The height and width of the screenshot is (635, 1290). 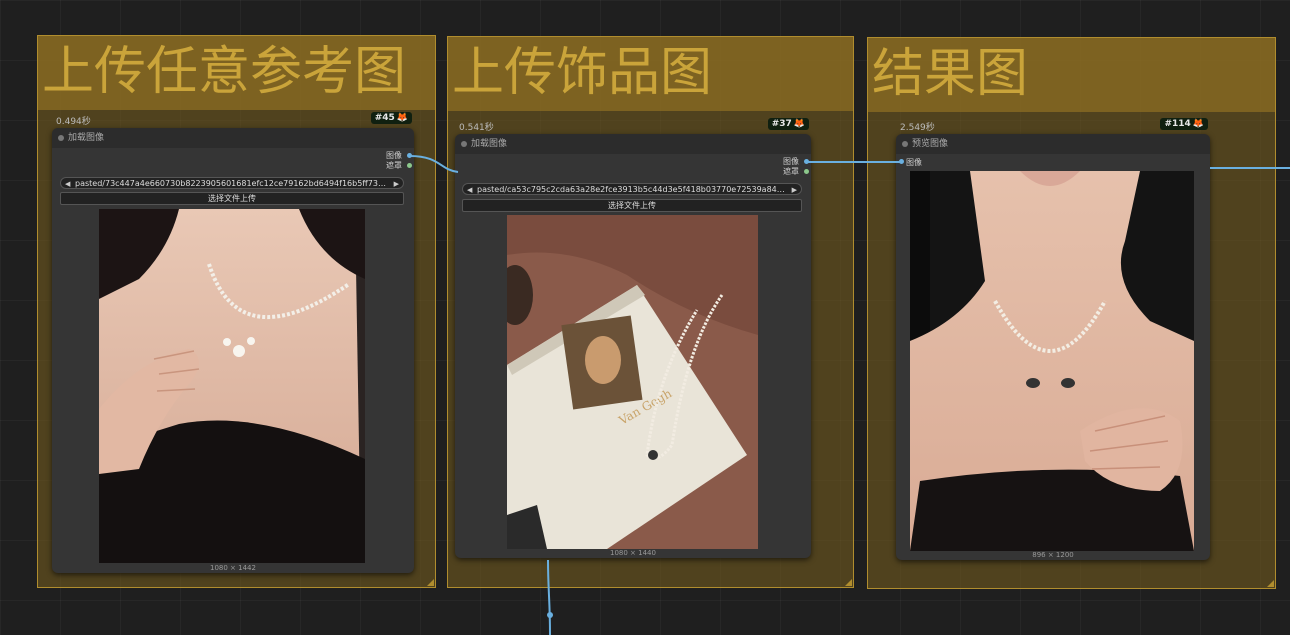 I want to click on wire-reroute-dot, so click(x=550, y=615).